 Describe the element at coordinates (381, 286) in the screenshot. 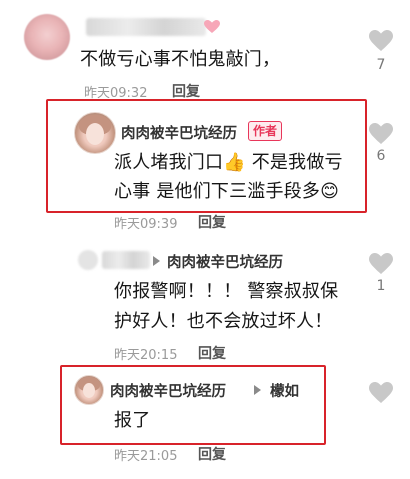

I see `like-count: 1` at that location.